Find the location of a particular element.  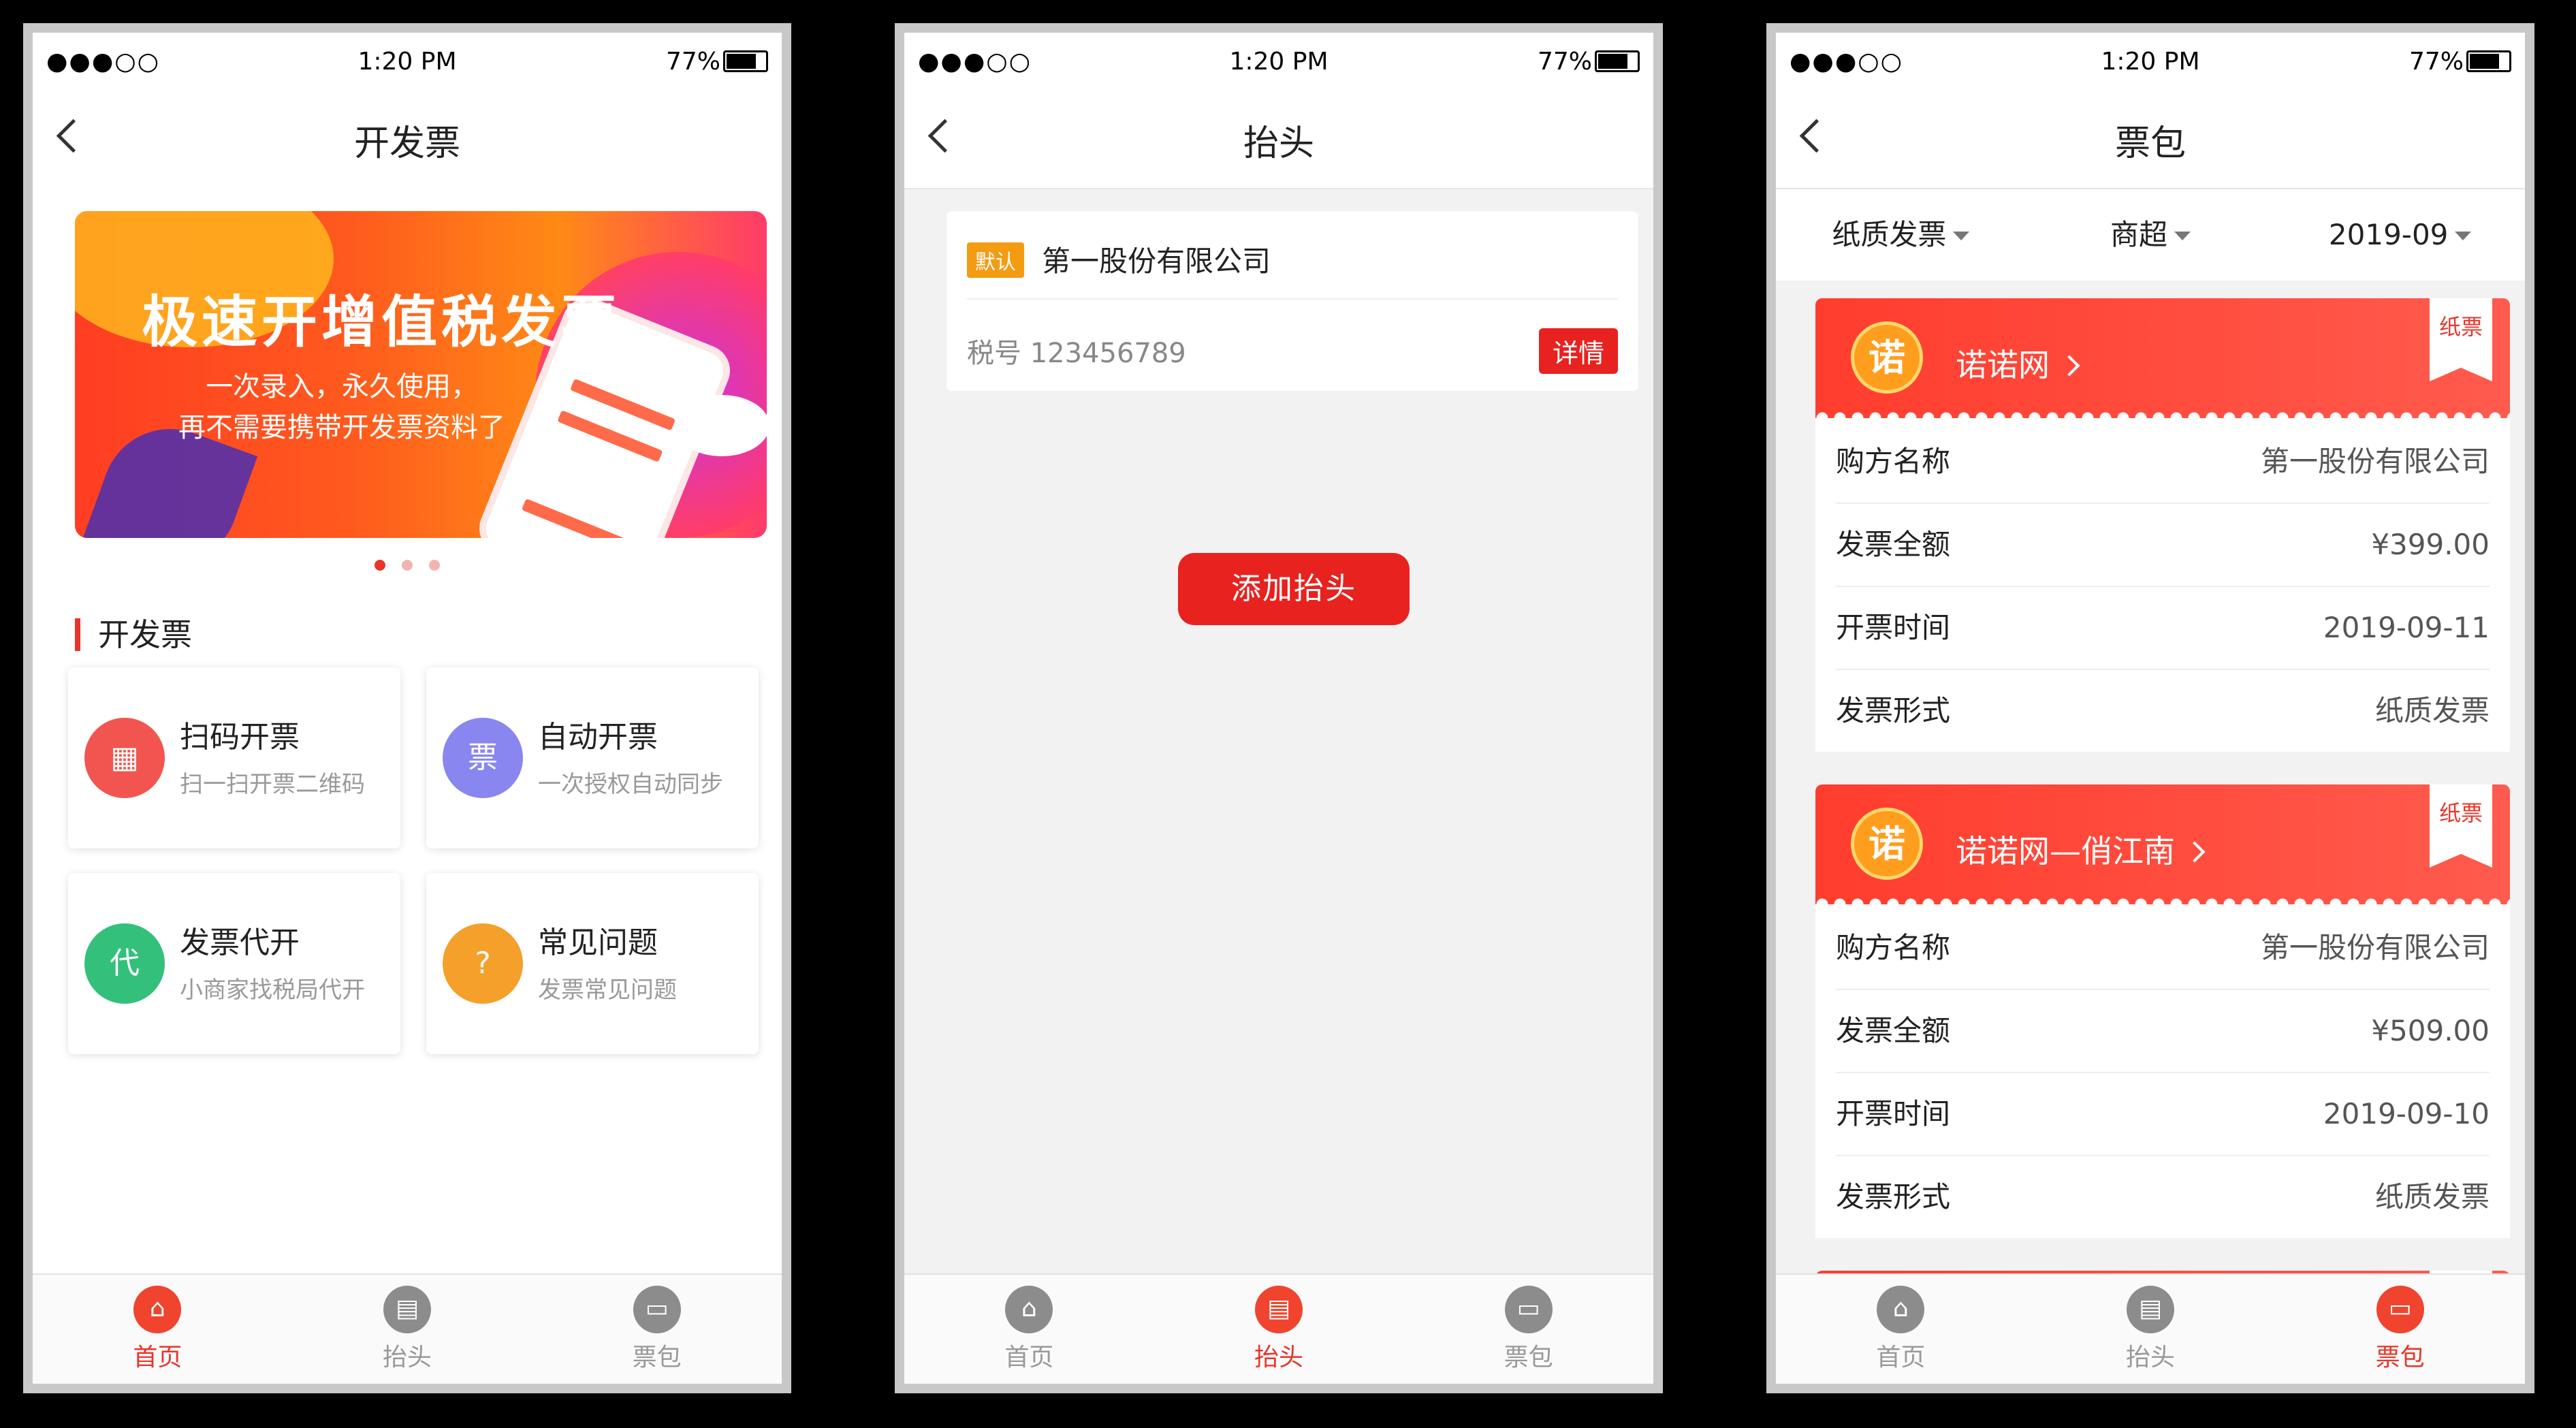

ticket-row: 开票时间 2019-09-11 is located at coordinates (2163, 628).